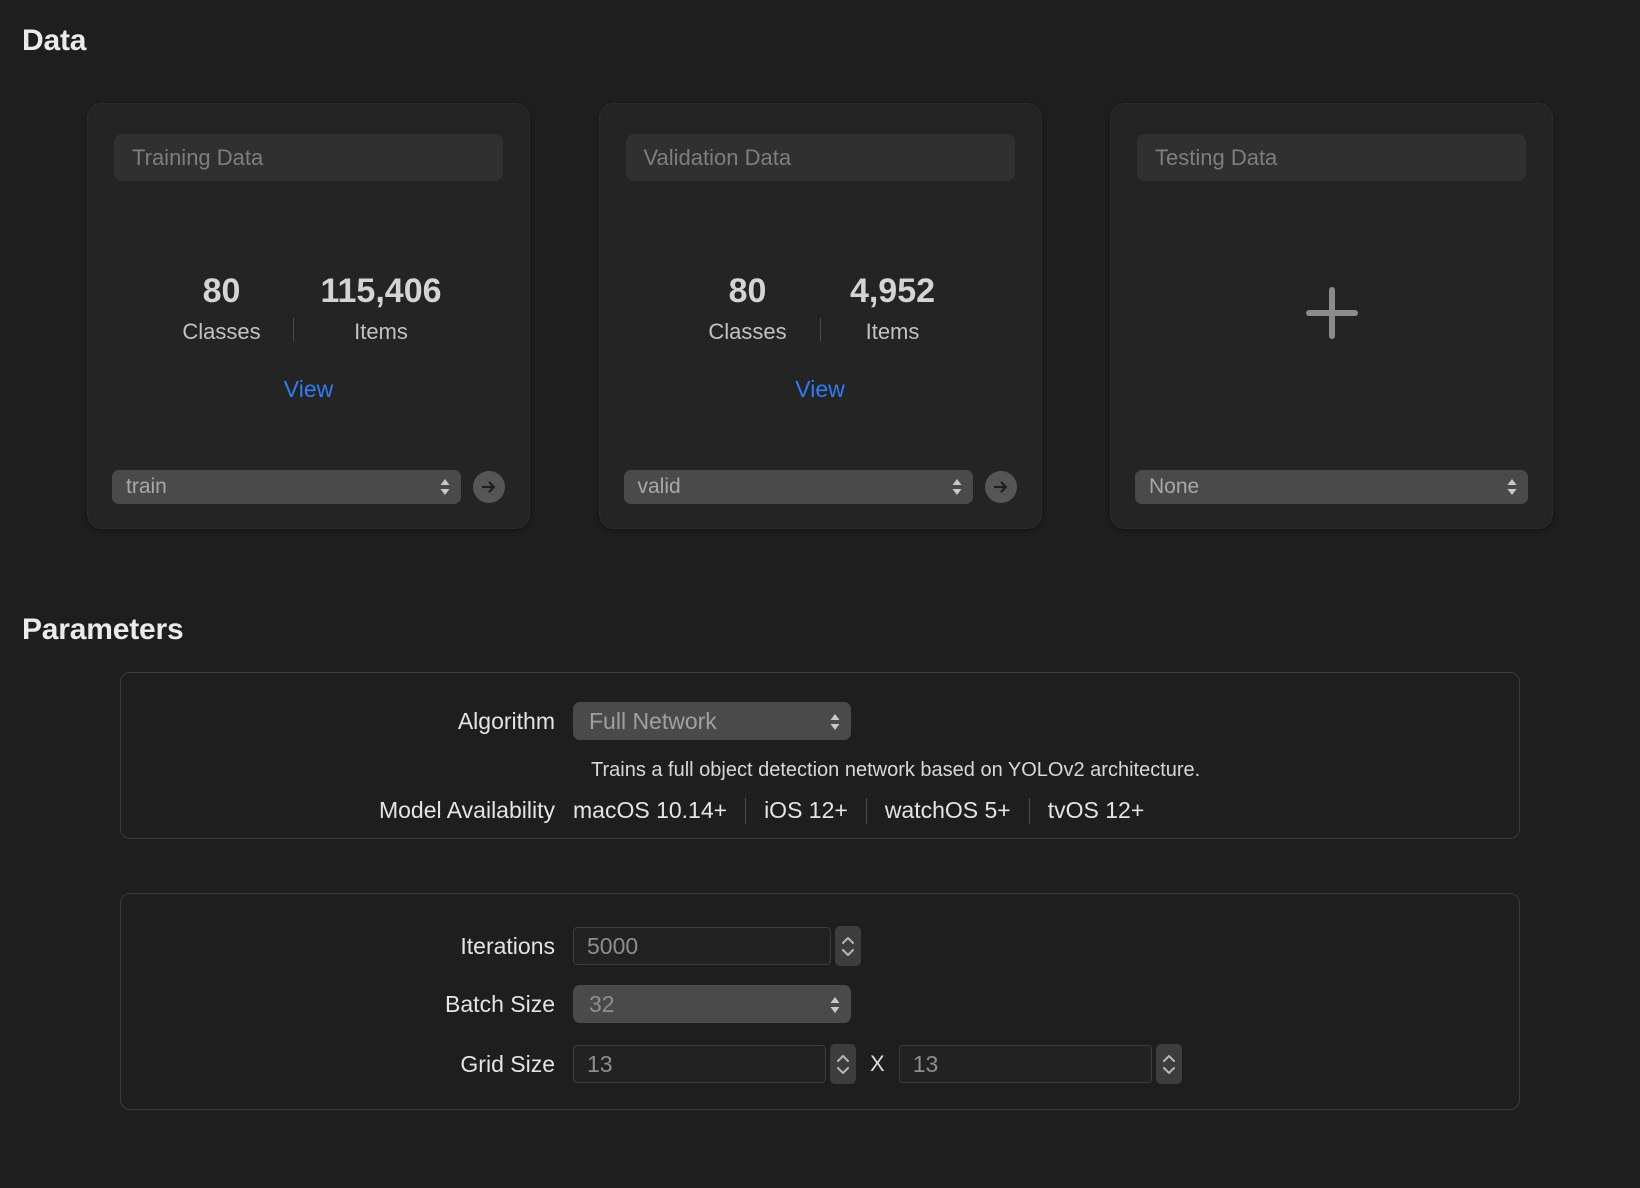 This screenshot has width=1640, height=1188. What do you see at coordinates (843, 1064) in the screenshot?
I see `grid-size-width-stepper` at bounding box center [843, 1064].